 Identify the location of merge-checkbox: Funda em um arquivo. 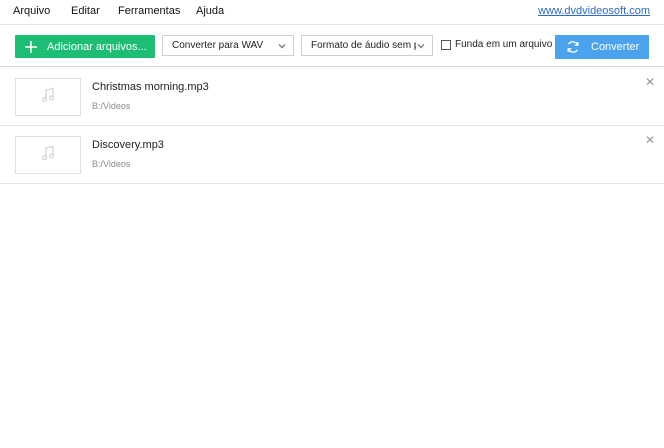
(496, 44).